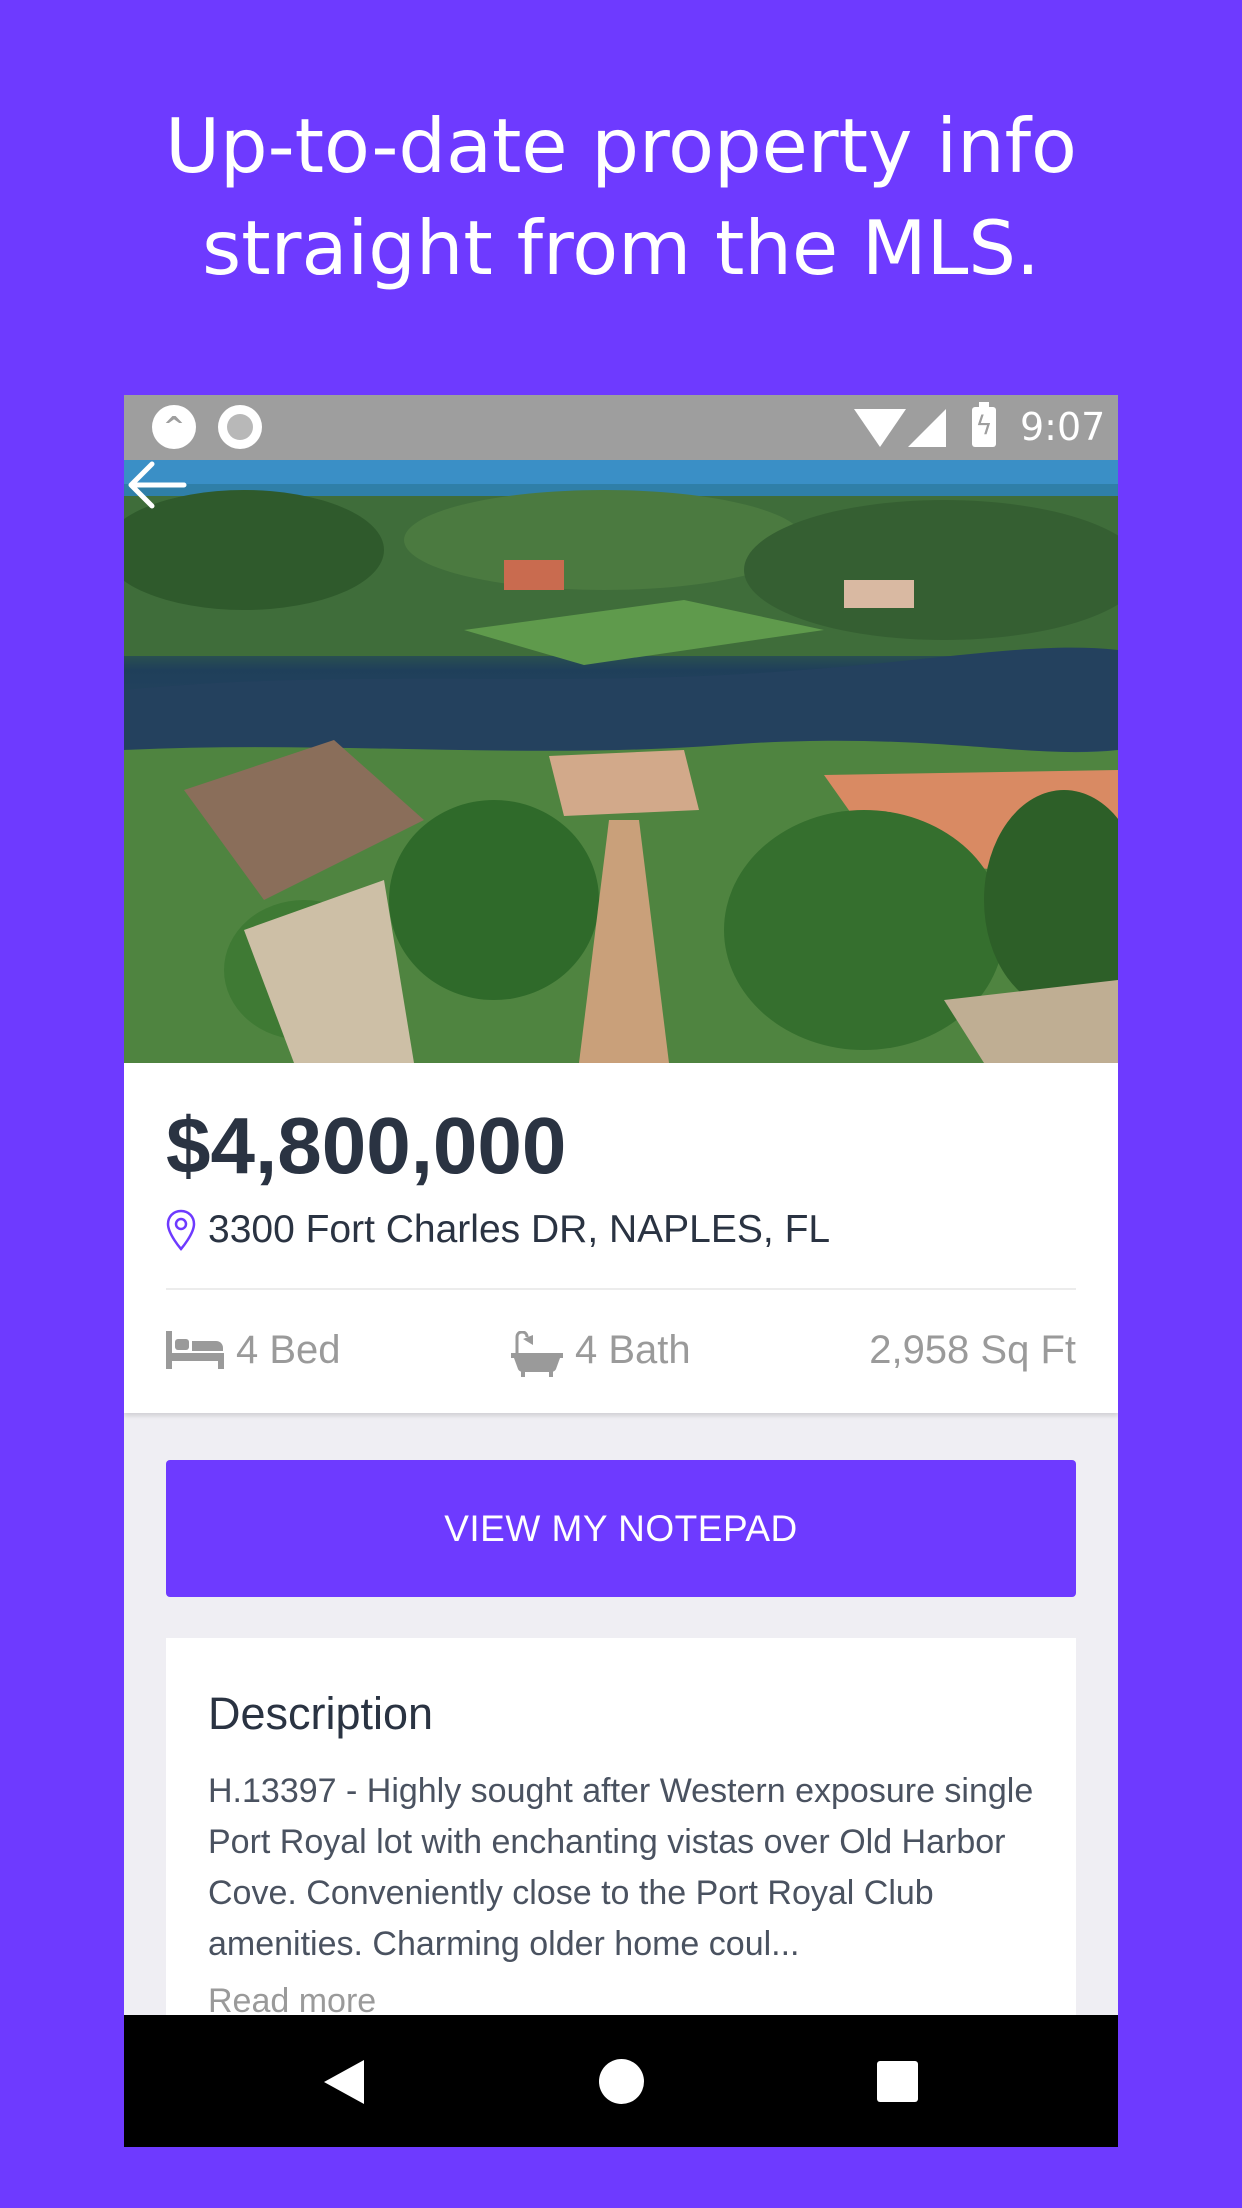  Describe the element at coordinates (537, 1354) in the screenshot. I see `bathtub-icon` at that location.